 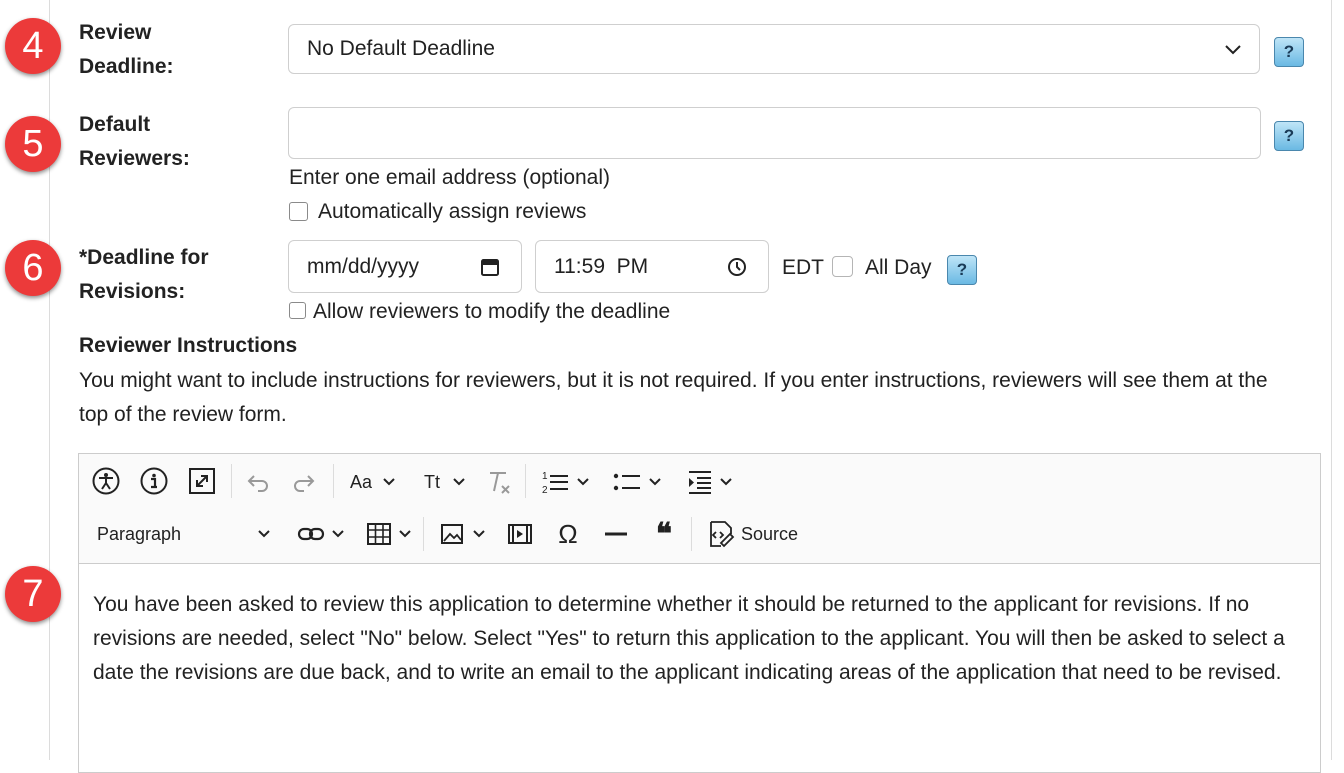 I want to click on link-icon, so click(x=321, y=534).